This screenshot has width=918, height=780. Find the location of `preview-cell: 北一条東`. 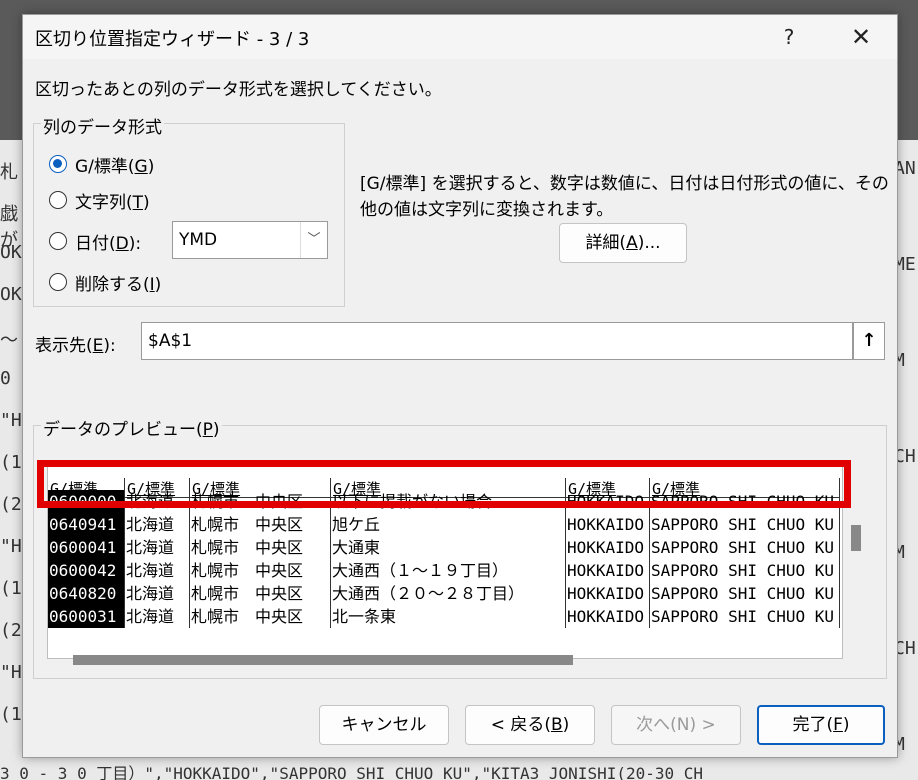

preview-cell: 北一条東 is located at coordinates (448, 616).